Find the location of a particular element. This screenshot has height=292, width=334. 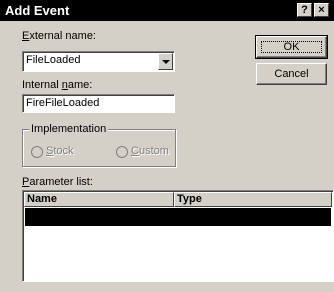

cancel-button: Cancel is located at coordinates (291, 74).